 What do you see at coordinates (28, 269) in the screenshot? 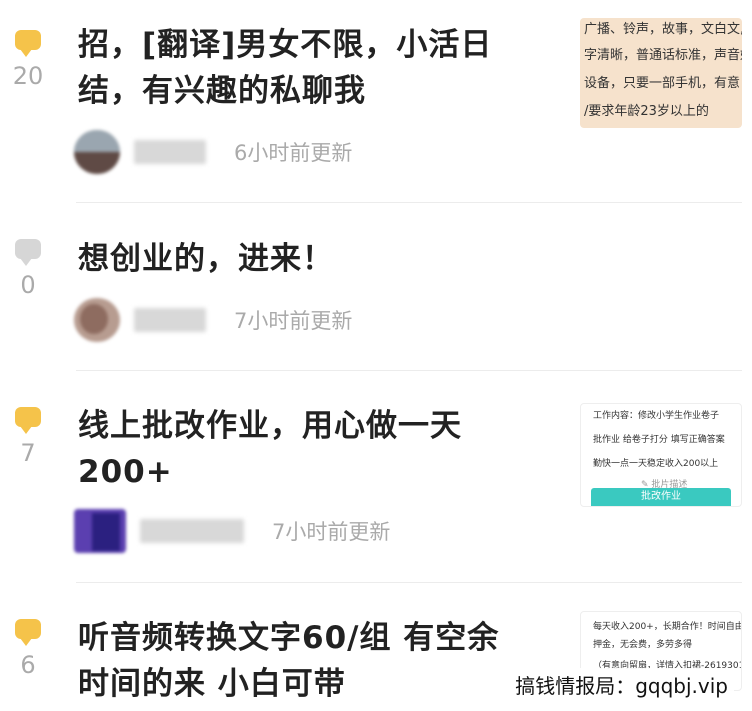
I see `vote-column: 0` at bounding box center [28, 269].